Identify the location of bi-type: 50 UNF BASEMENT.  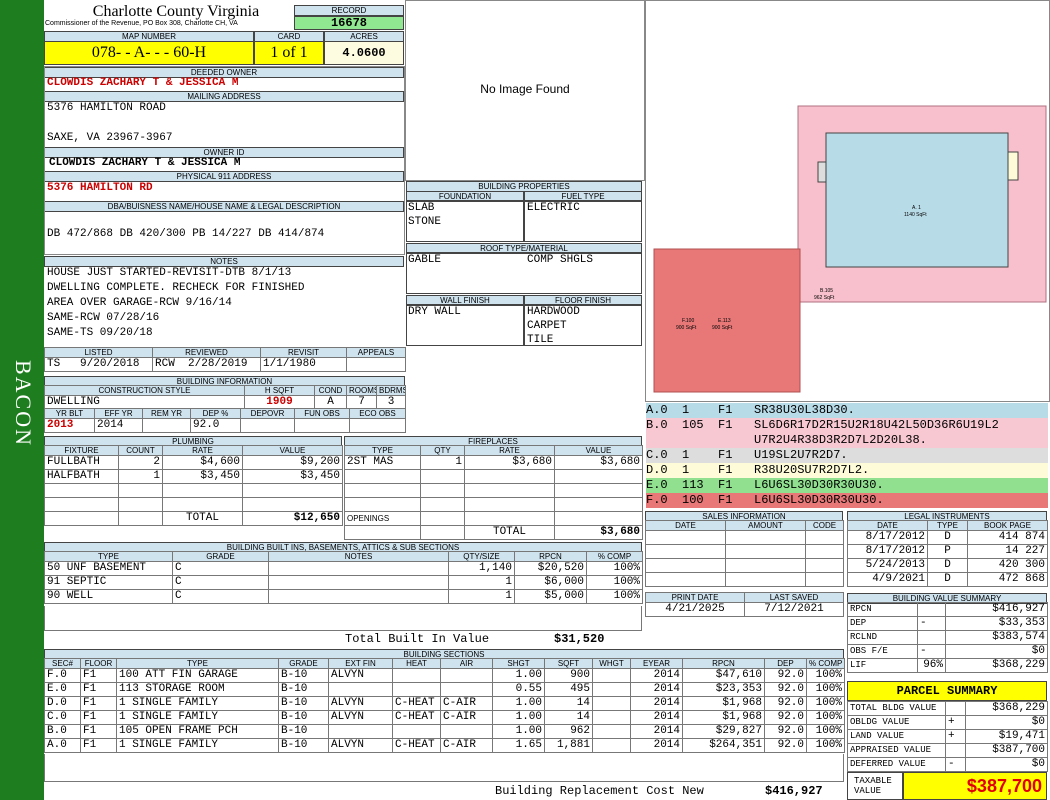
(108, 568).